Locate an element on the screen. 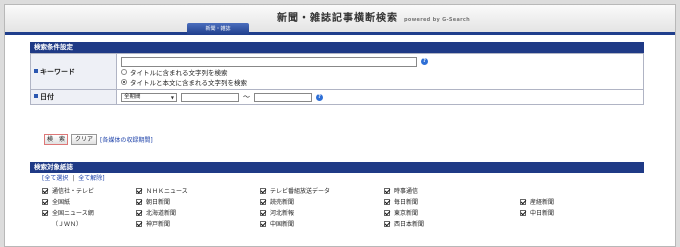 Image resolution: width=680 pixels, height=247 pixels. source-option: テレビ番組放送データ is located at coordinates (310, 190).